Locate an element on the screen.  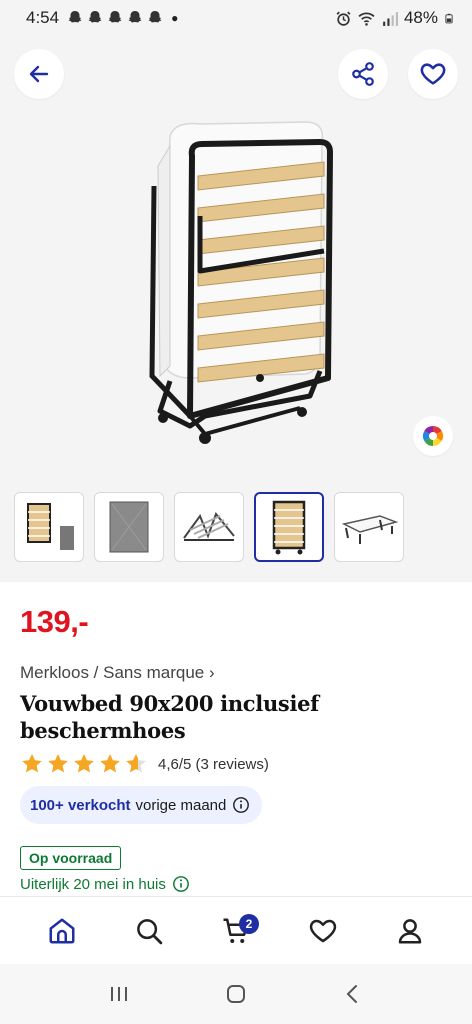
thumb-cover-image is located at coordinates (129, 527).